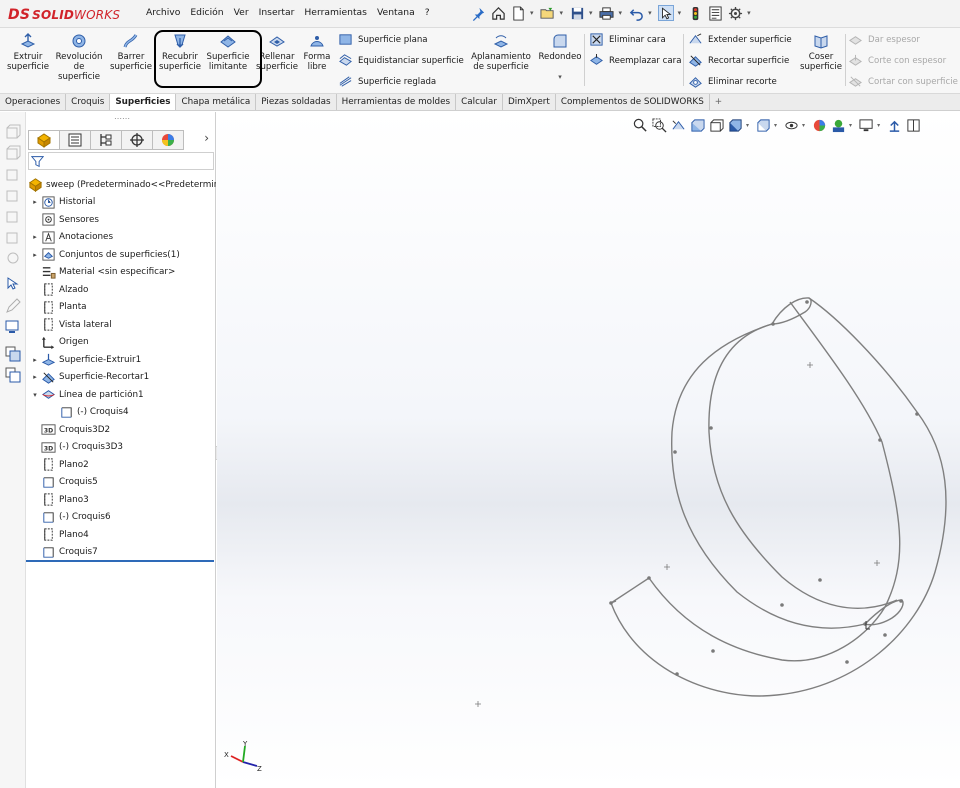 This screenshot has height=788, width=960. Describe the element at coordinates (401, 81) in the screenshot. I see `ruled-surface-button: Superficie reglada` at that location.